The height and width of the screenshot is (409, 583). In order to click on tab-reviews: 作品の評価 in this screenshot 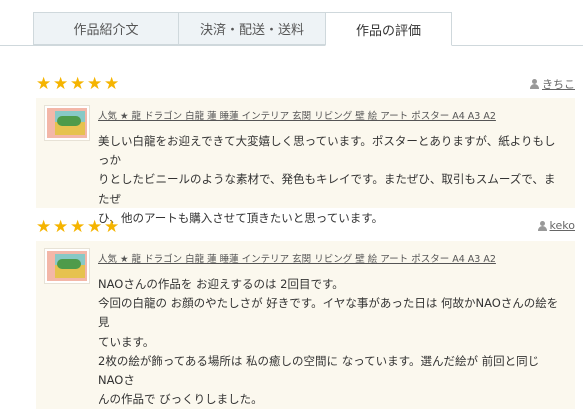, I will do `click(388, 29)`.